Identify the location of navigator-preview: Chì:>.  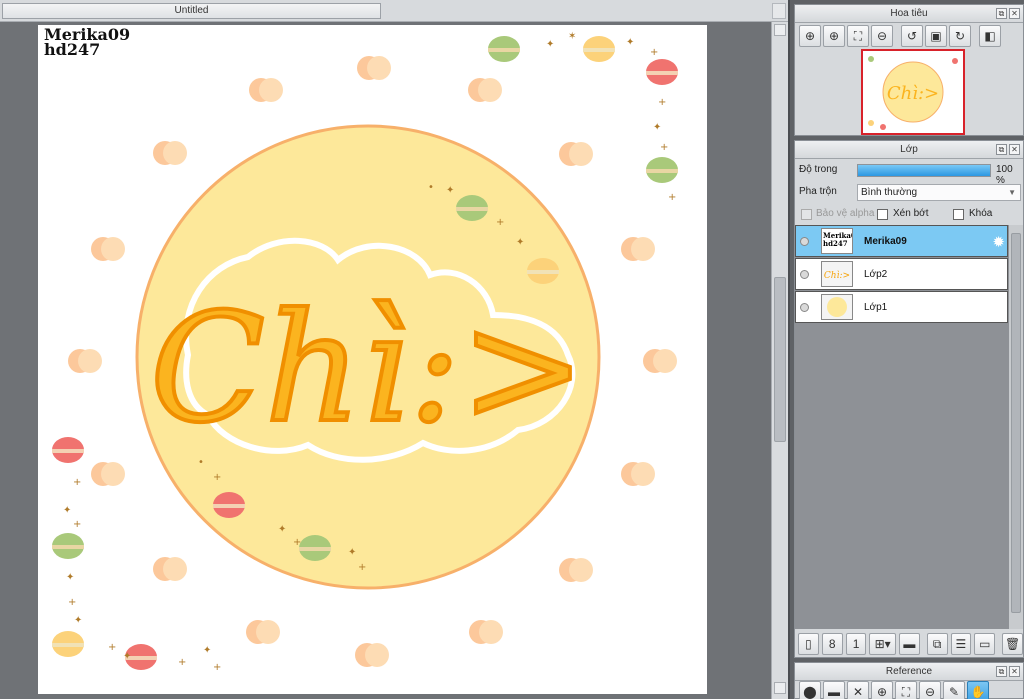
(913, 92).